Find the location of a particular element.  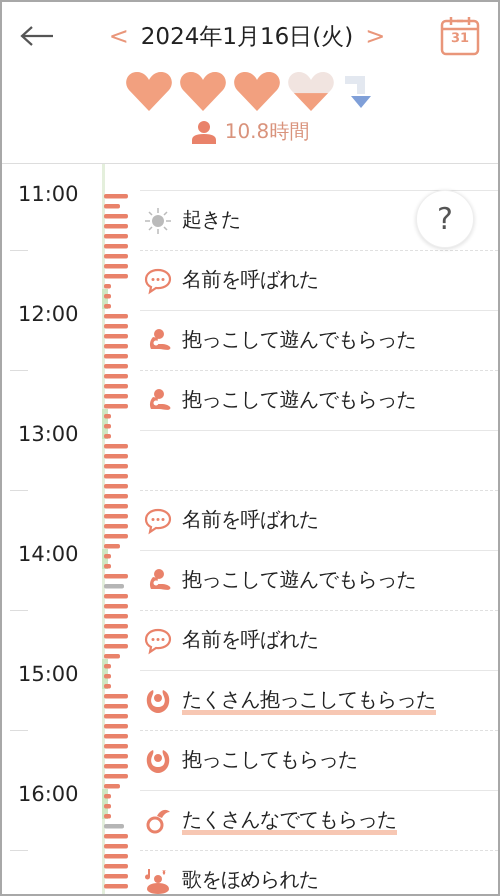

sun-icon is located at coordinates (158, 220).